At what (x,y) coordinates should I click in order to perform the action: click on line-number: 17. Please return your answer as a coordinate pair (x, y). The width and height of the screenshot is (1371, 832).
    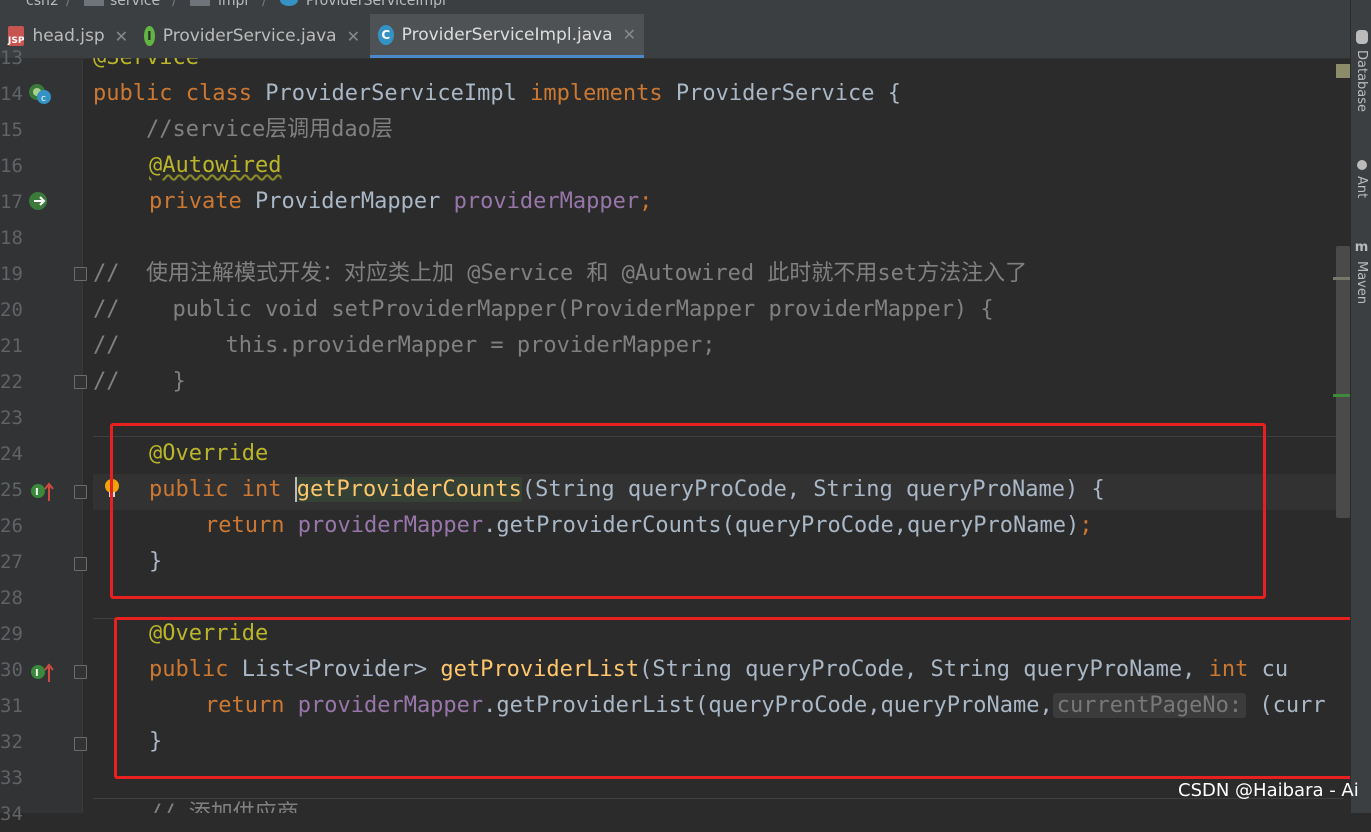
    Looking at the image, I should click on (11, 202).